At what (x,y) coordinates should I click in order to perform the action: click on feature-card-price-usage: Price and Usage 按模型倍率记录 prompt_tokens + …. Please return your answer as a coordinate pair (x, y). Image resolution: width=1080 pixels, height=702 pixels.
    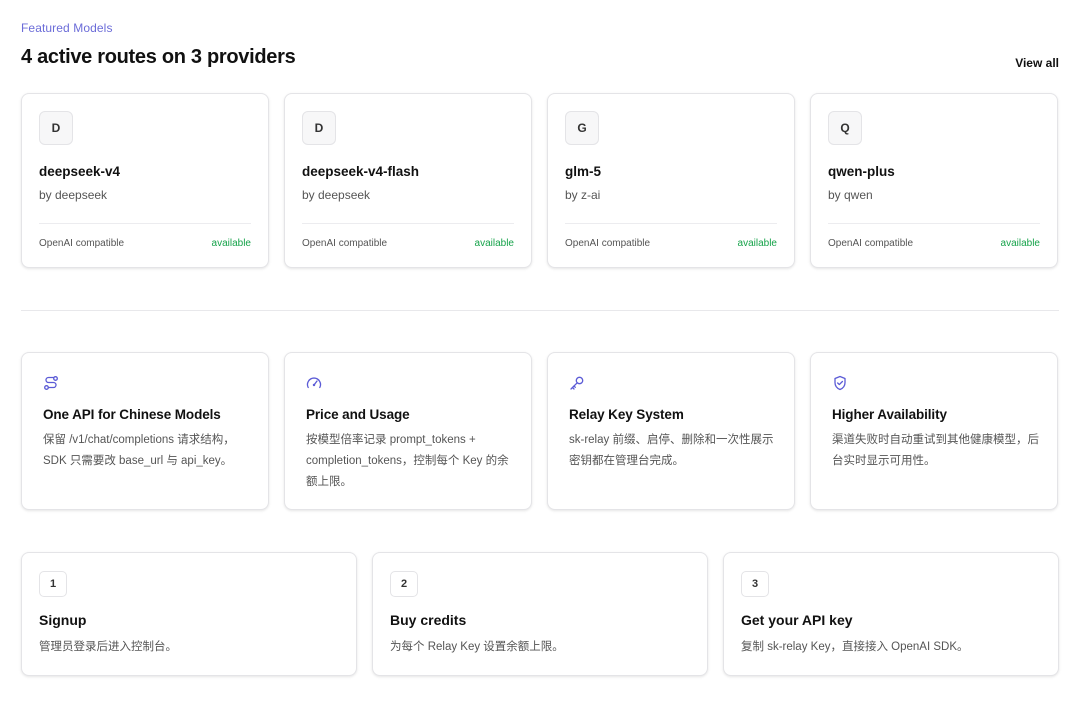
    Looking at the image, I should click on (408, 431).